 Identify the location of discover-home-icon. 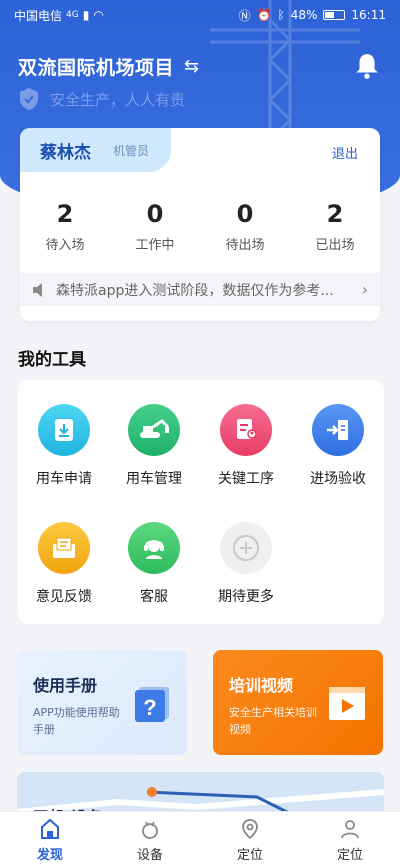
(50, 828).